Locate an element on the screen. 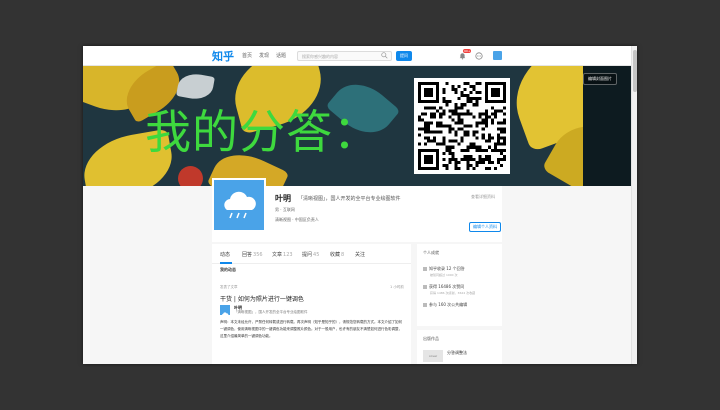 This screenshot has height=410, width=720. badge-icon is located at coordinates (425, 269).